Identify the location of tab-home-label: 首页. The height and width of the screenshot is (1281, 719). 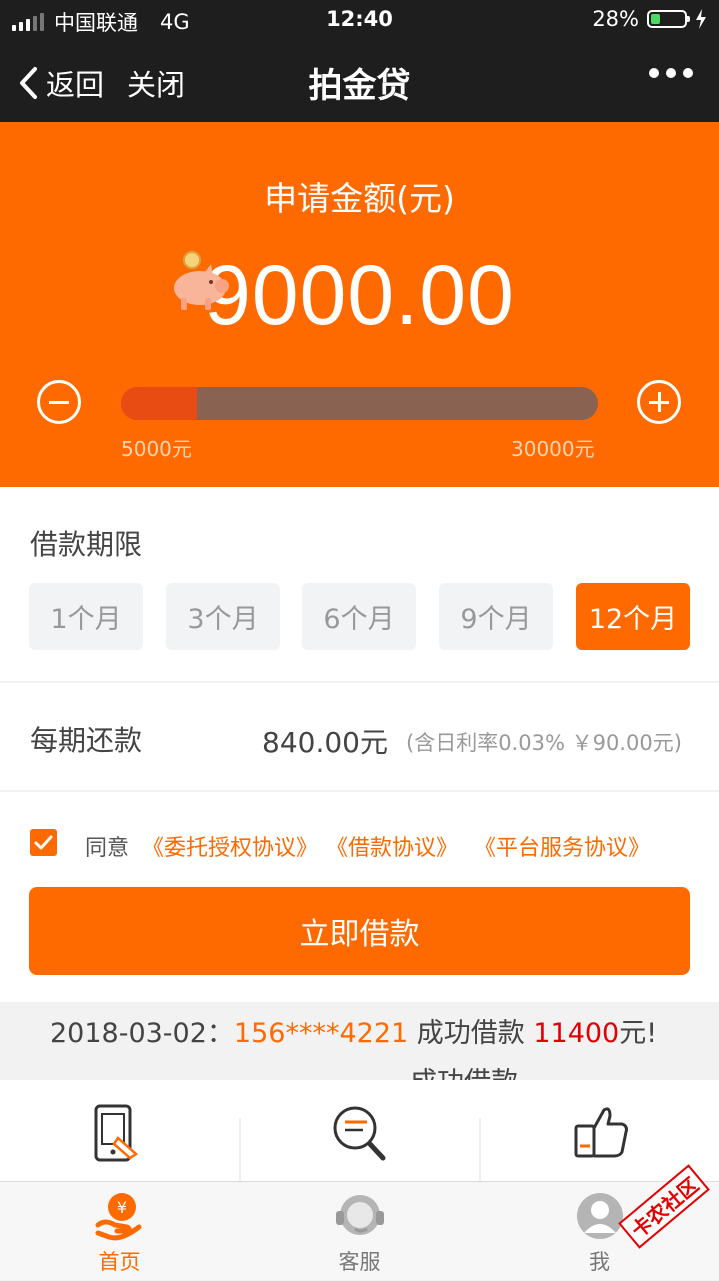
(119, 1262).